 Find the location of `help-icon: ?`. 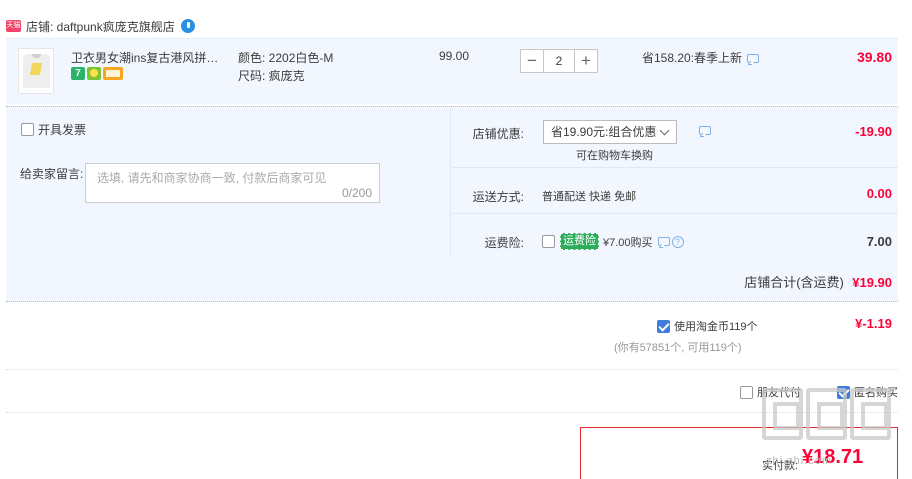

help-icon: ? is located at coordinates (677, 241).